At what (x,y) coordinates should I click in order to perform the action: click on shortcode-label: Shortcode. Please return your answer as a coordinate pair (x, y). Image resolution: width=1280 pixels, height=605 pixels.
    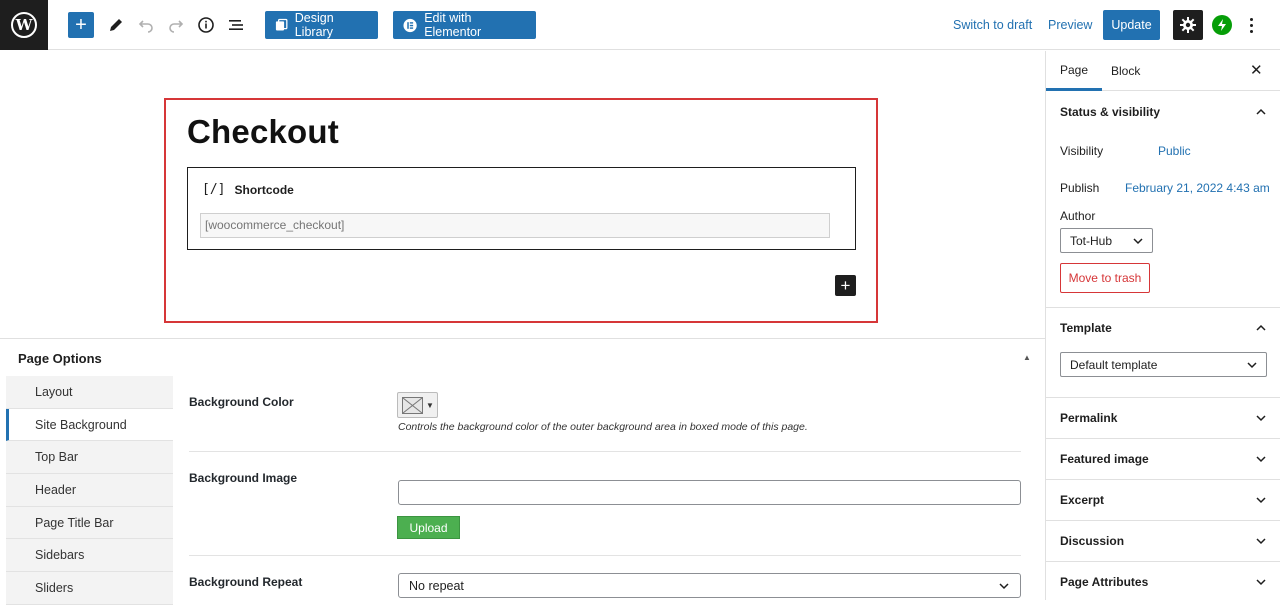
    Looking at the image, I should click on (264, 189).